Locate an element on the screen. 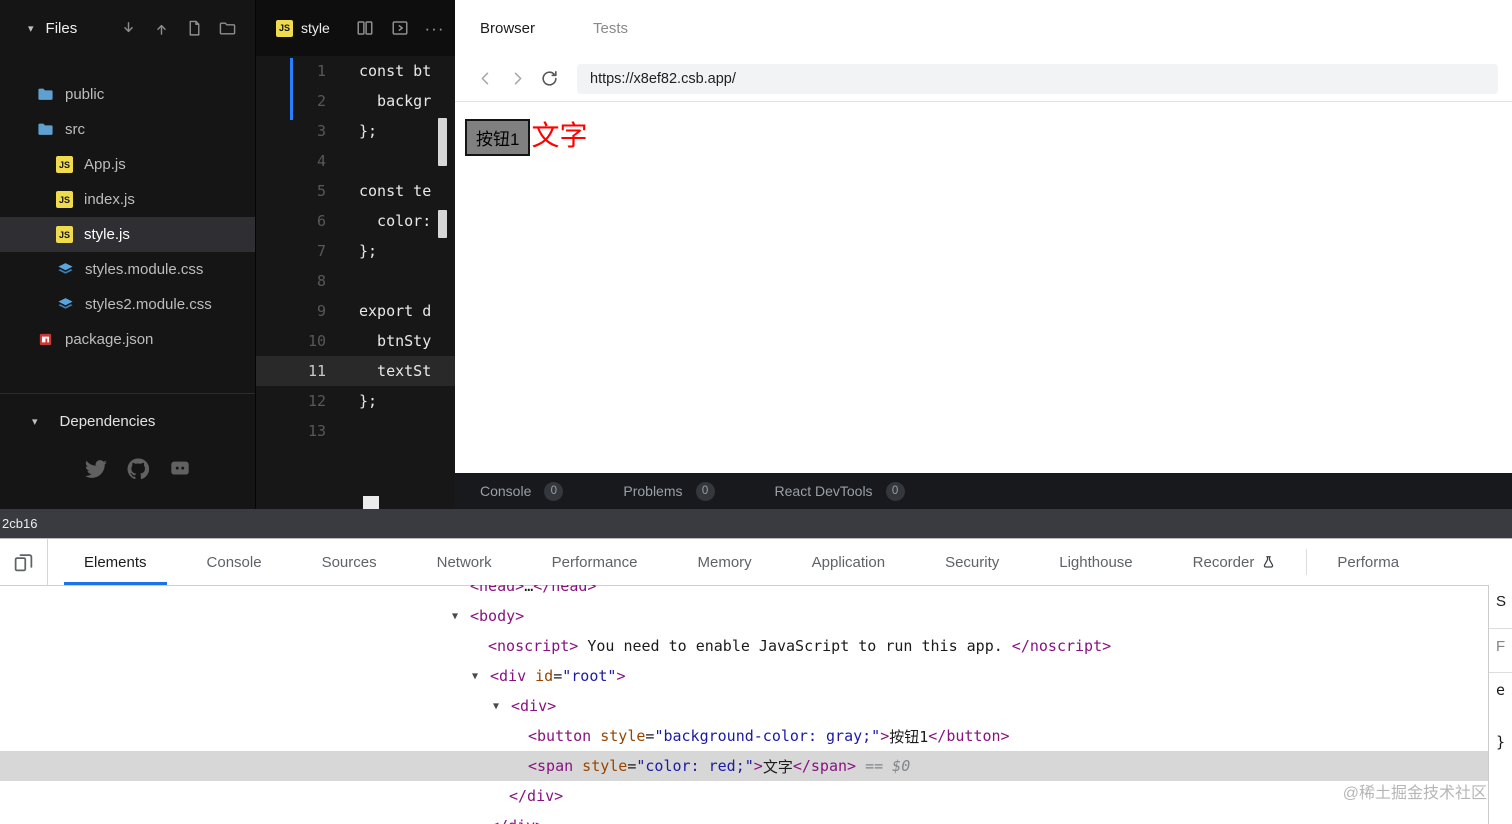 This screenshot has width=1512, height=824. elements-tree-row: ▼ <div> is located at coordinates (744, 706).